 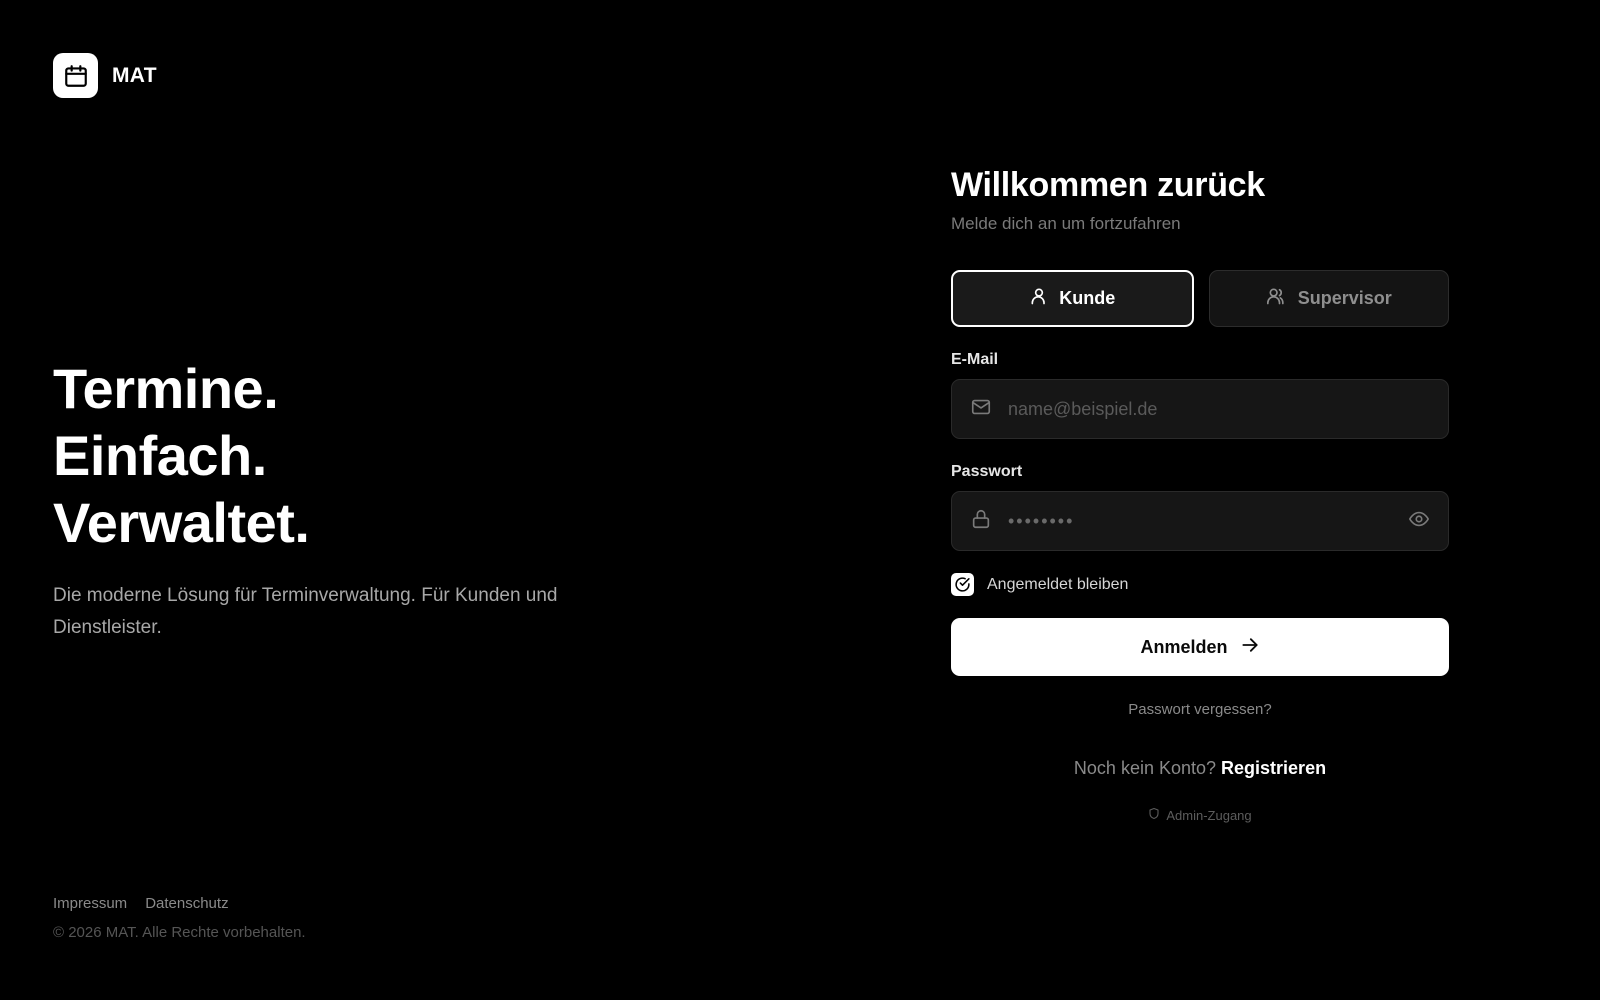 I want to click on remember-me: Angemeldet bleiben, so click(x=1200, y=584).